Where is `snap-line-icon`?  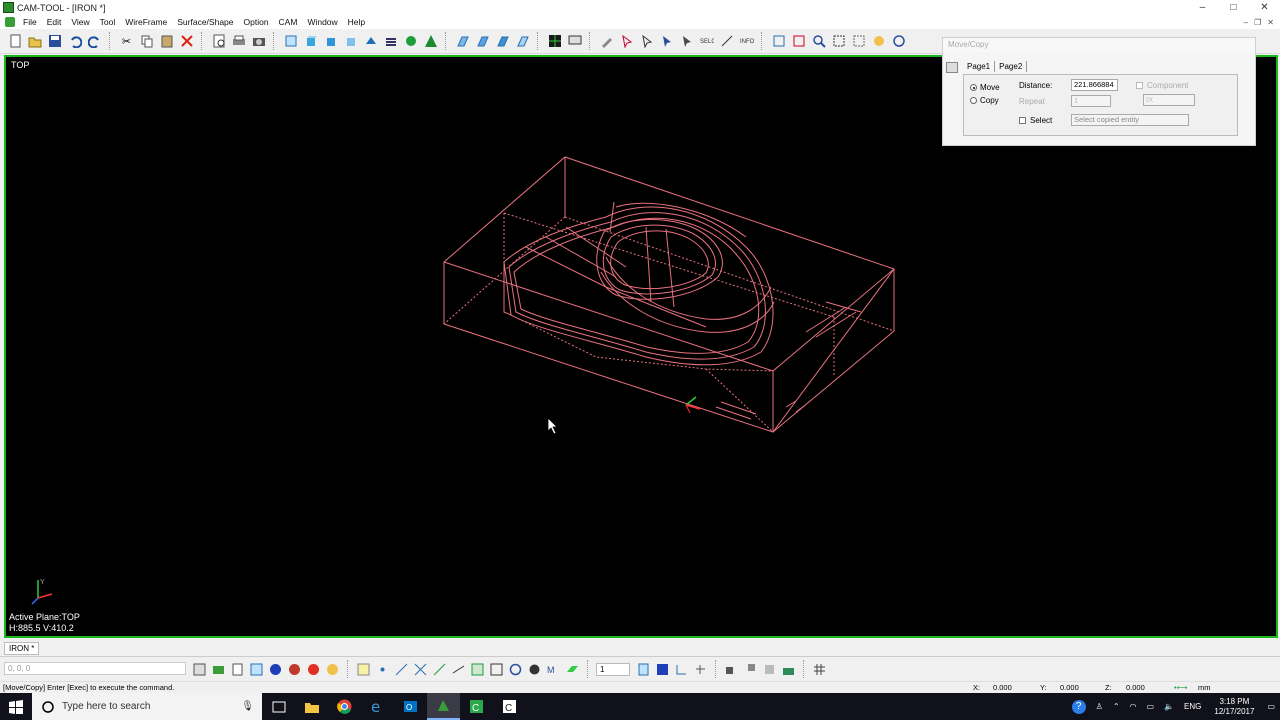 snap-line-icon is located at coordinates (401, 669).